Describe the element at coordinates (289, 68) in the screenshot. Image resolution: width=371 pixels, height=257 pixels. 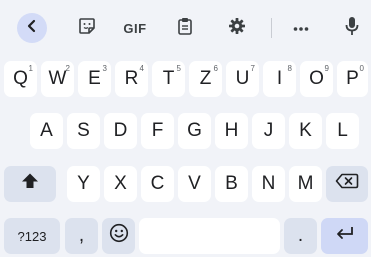
I see `key-hint: 8` at that location.